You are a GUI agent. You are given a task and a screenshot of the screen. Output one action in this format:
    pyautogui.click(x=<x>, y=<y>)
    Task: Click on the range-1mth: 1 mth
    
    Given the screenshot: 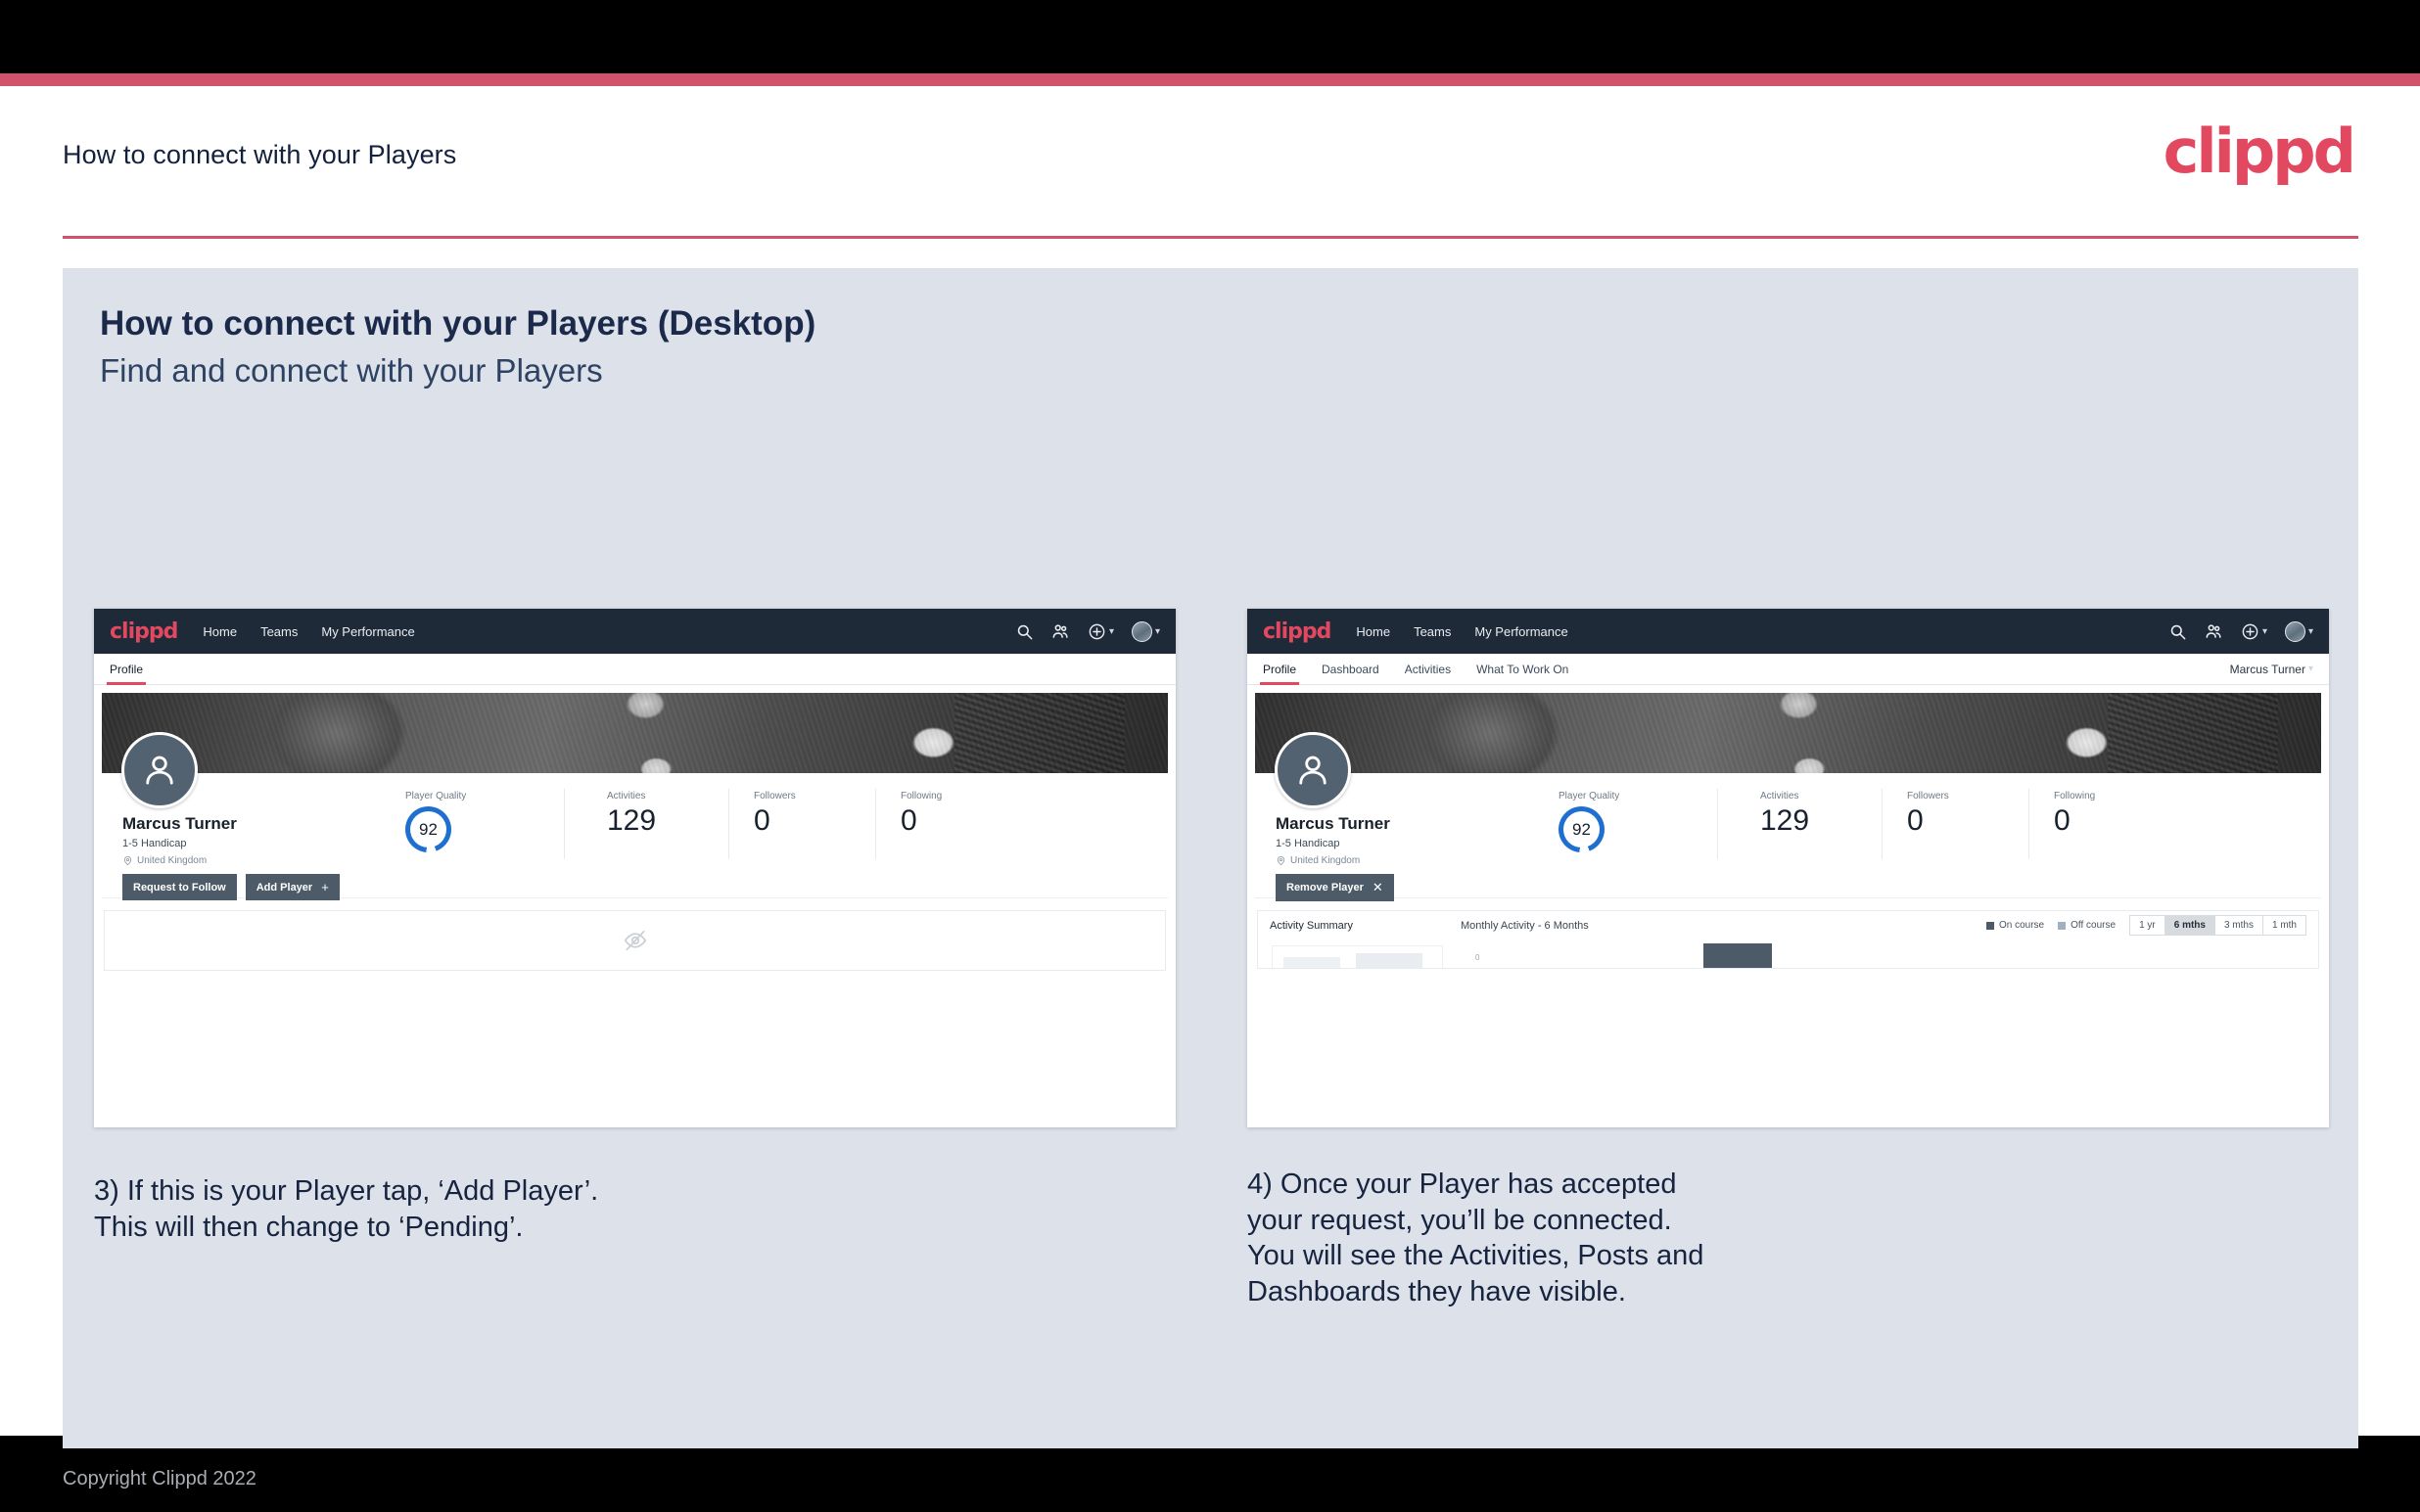 What is the action you would take?
    pyautogui.click(x=2283, y=925)
    